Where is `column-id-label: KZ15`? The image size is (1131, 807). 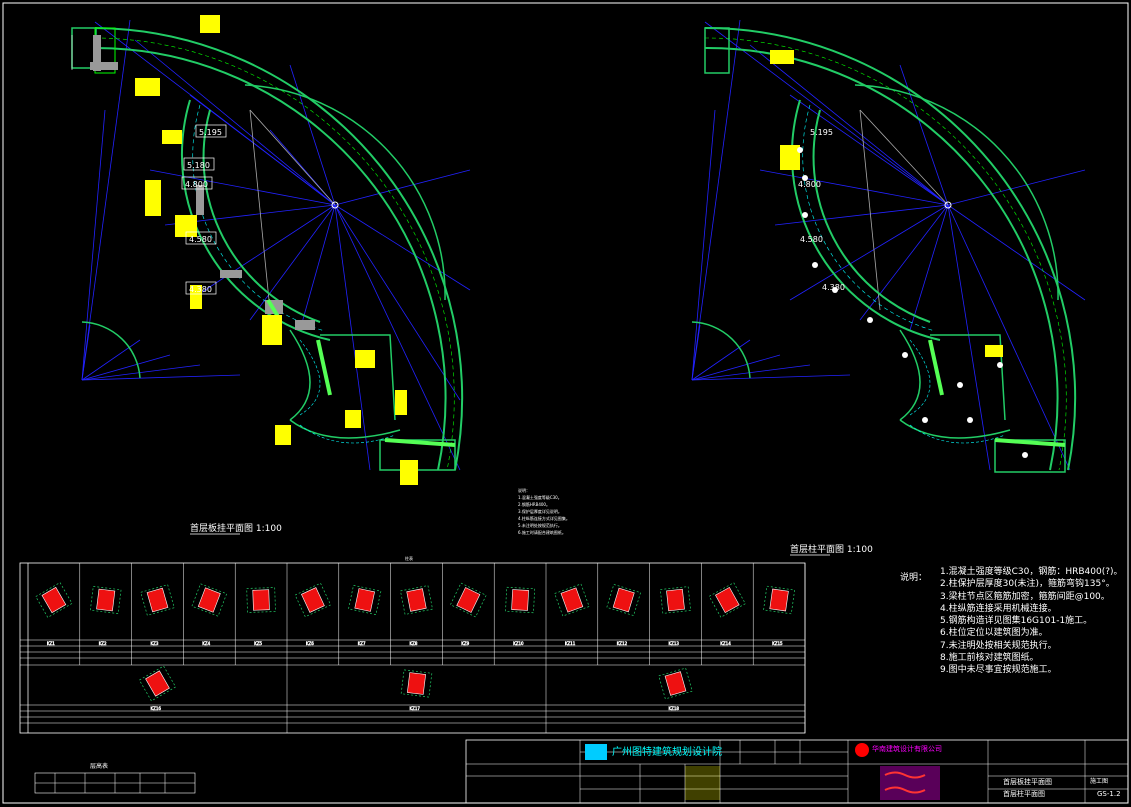
column-id-label: KZ15 is located at coordinates (777, 643).